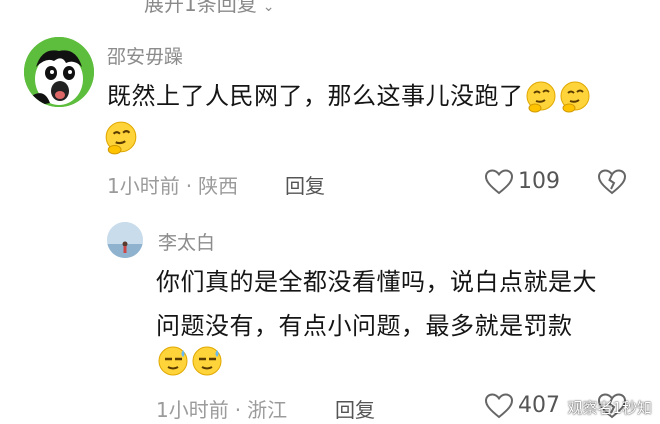 The width and height of the screenshot is (660, 424). Describe the element at coordinates (145, 55) in the screenshot. I see `comment-username: 邵安毋躁` at that location.